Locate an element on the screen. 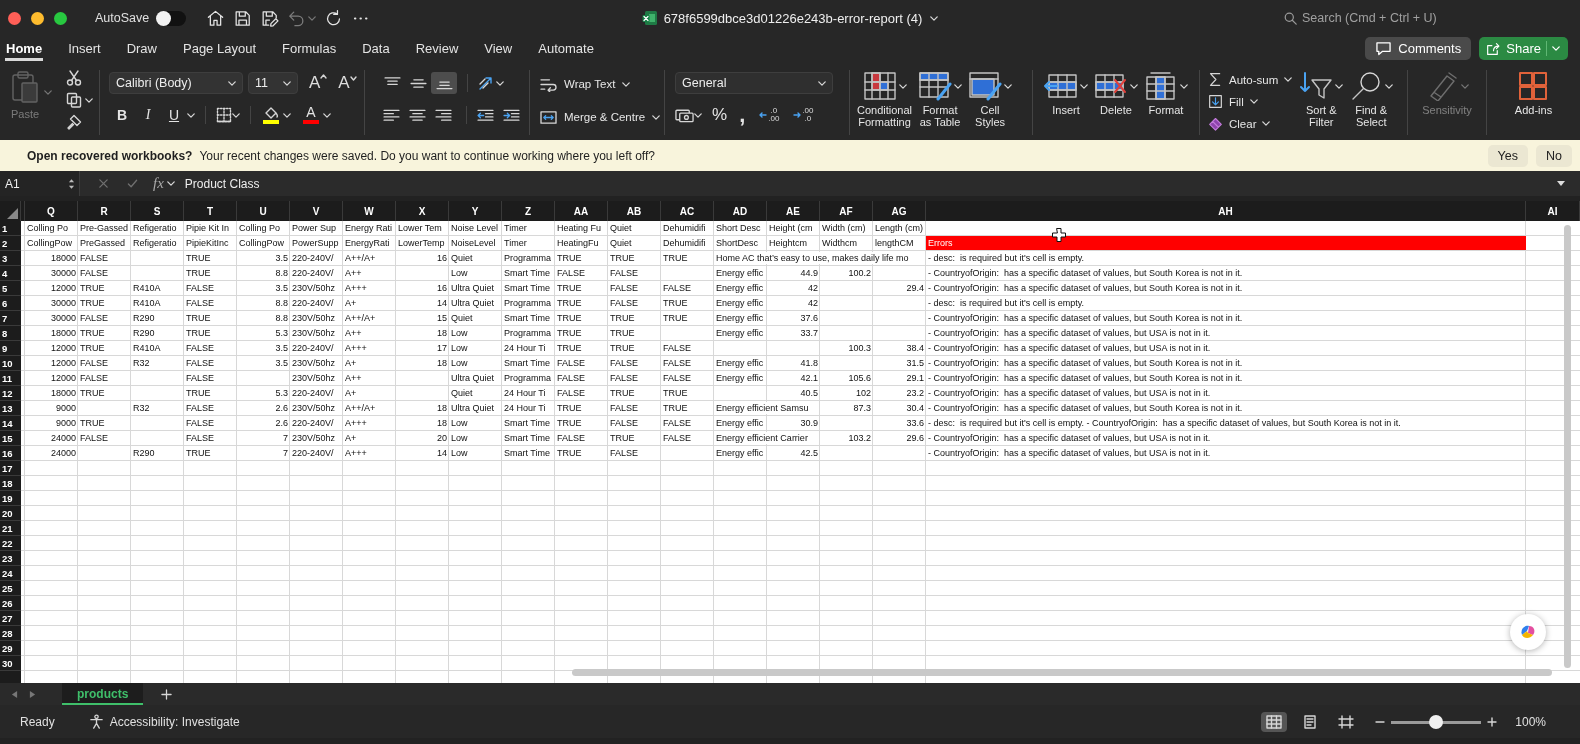 The image size is (1580, 744). font-size-dropdown: 11 is located at coordinates (273, 83).